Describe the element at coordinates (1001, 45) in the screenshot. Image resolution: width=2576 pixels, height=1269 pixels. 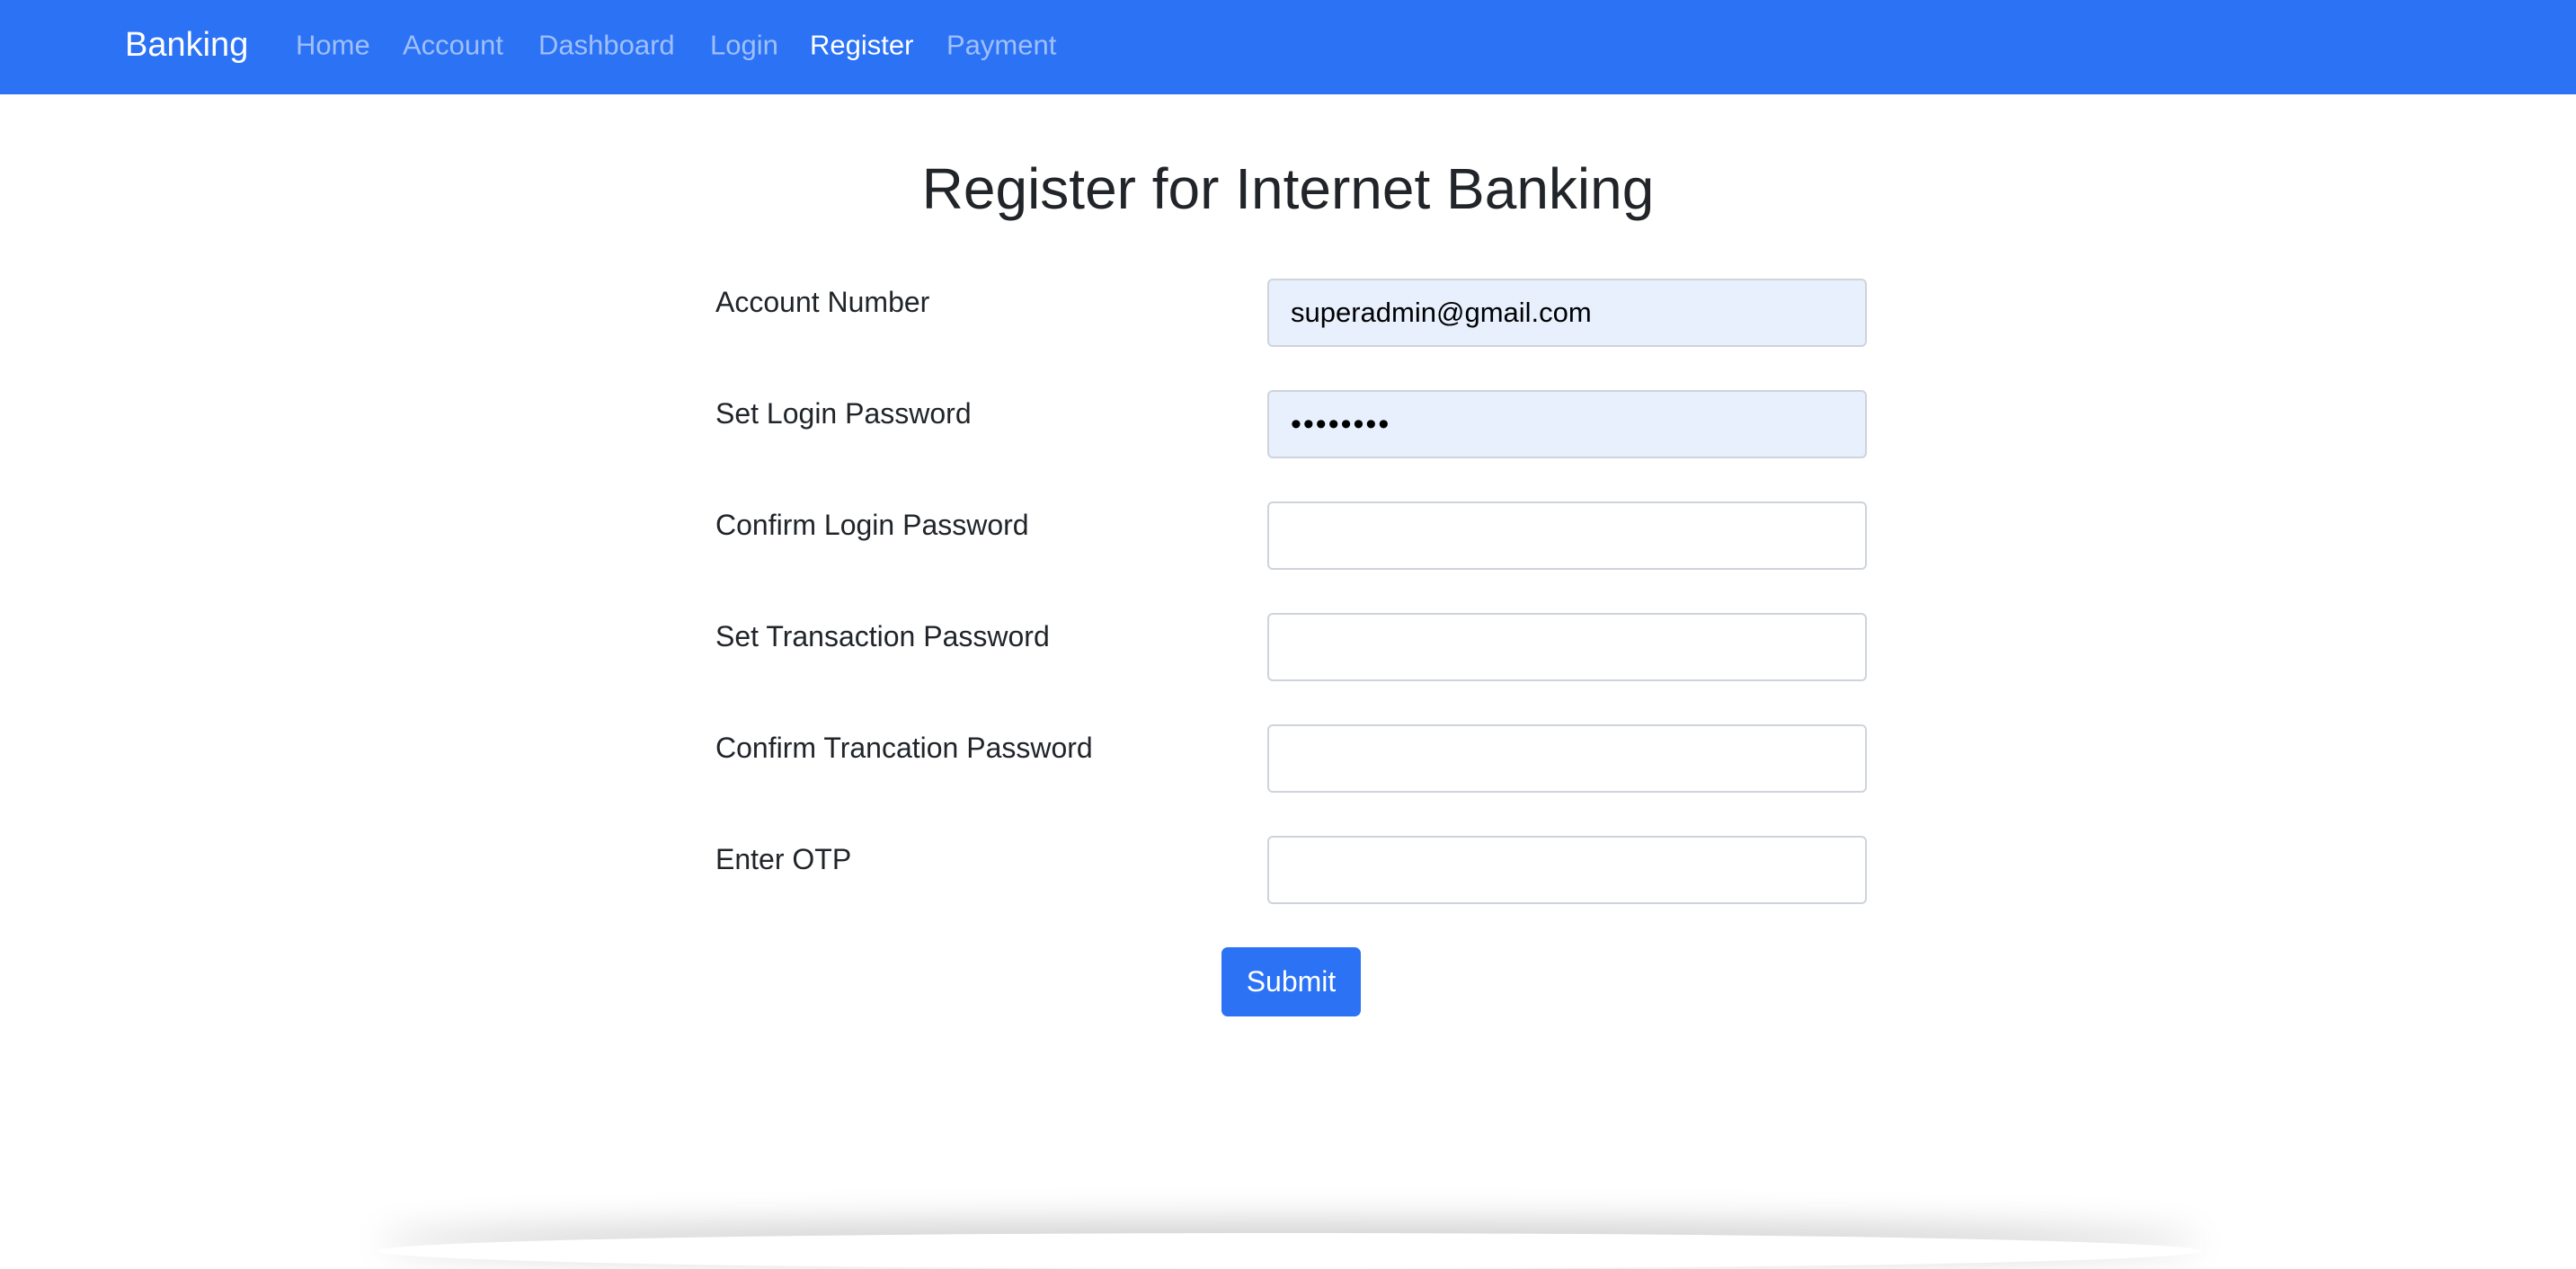
I see `nav-link-payment: Payment` at that location.